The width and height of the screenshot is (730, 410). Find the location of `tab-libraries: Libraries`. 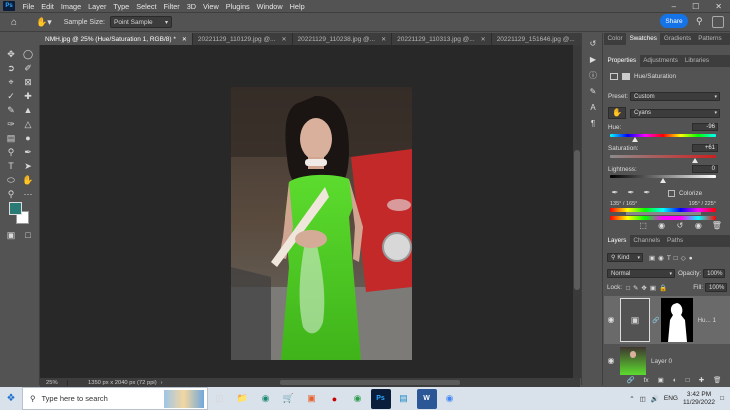

tab-libraries: Libraries is located at coordinates (696, 61).